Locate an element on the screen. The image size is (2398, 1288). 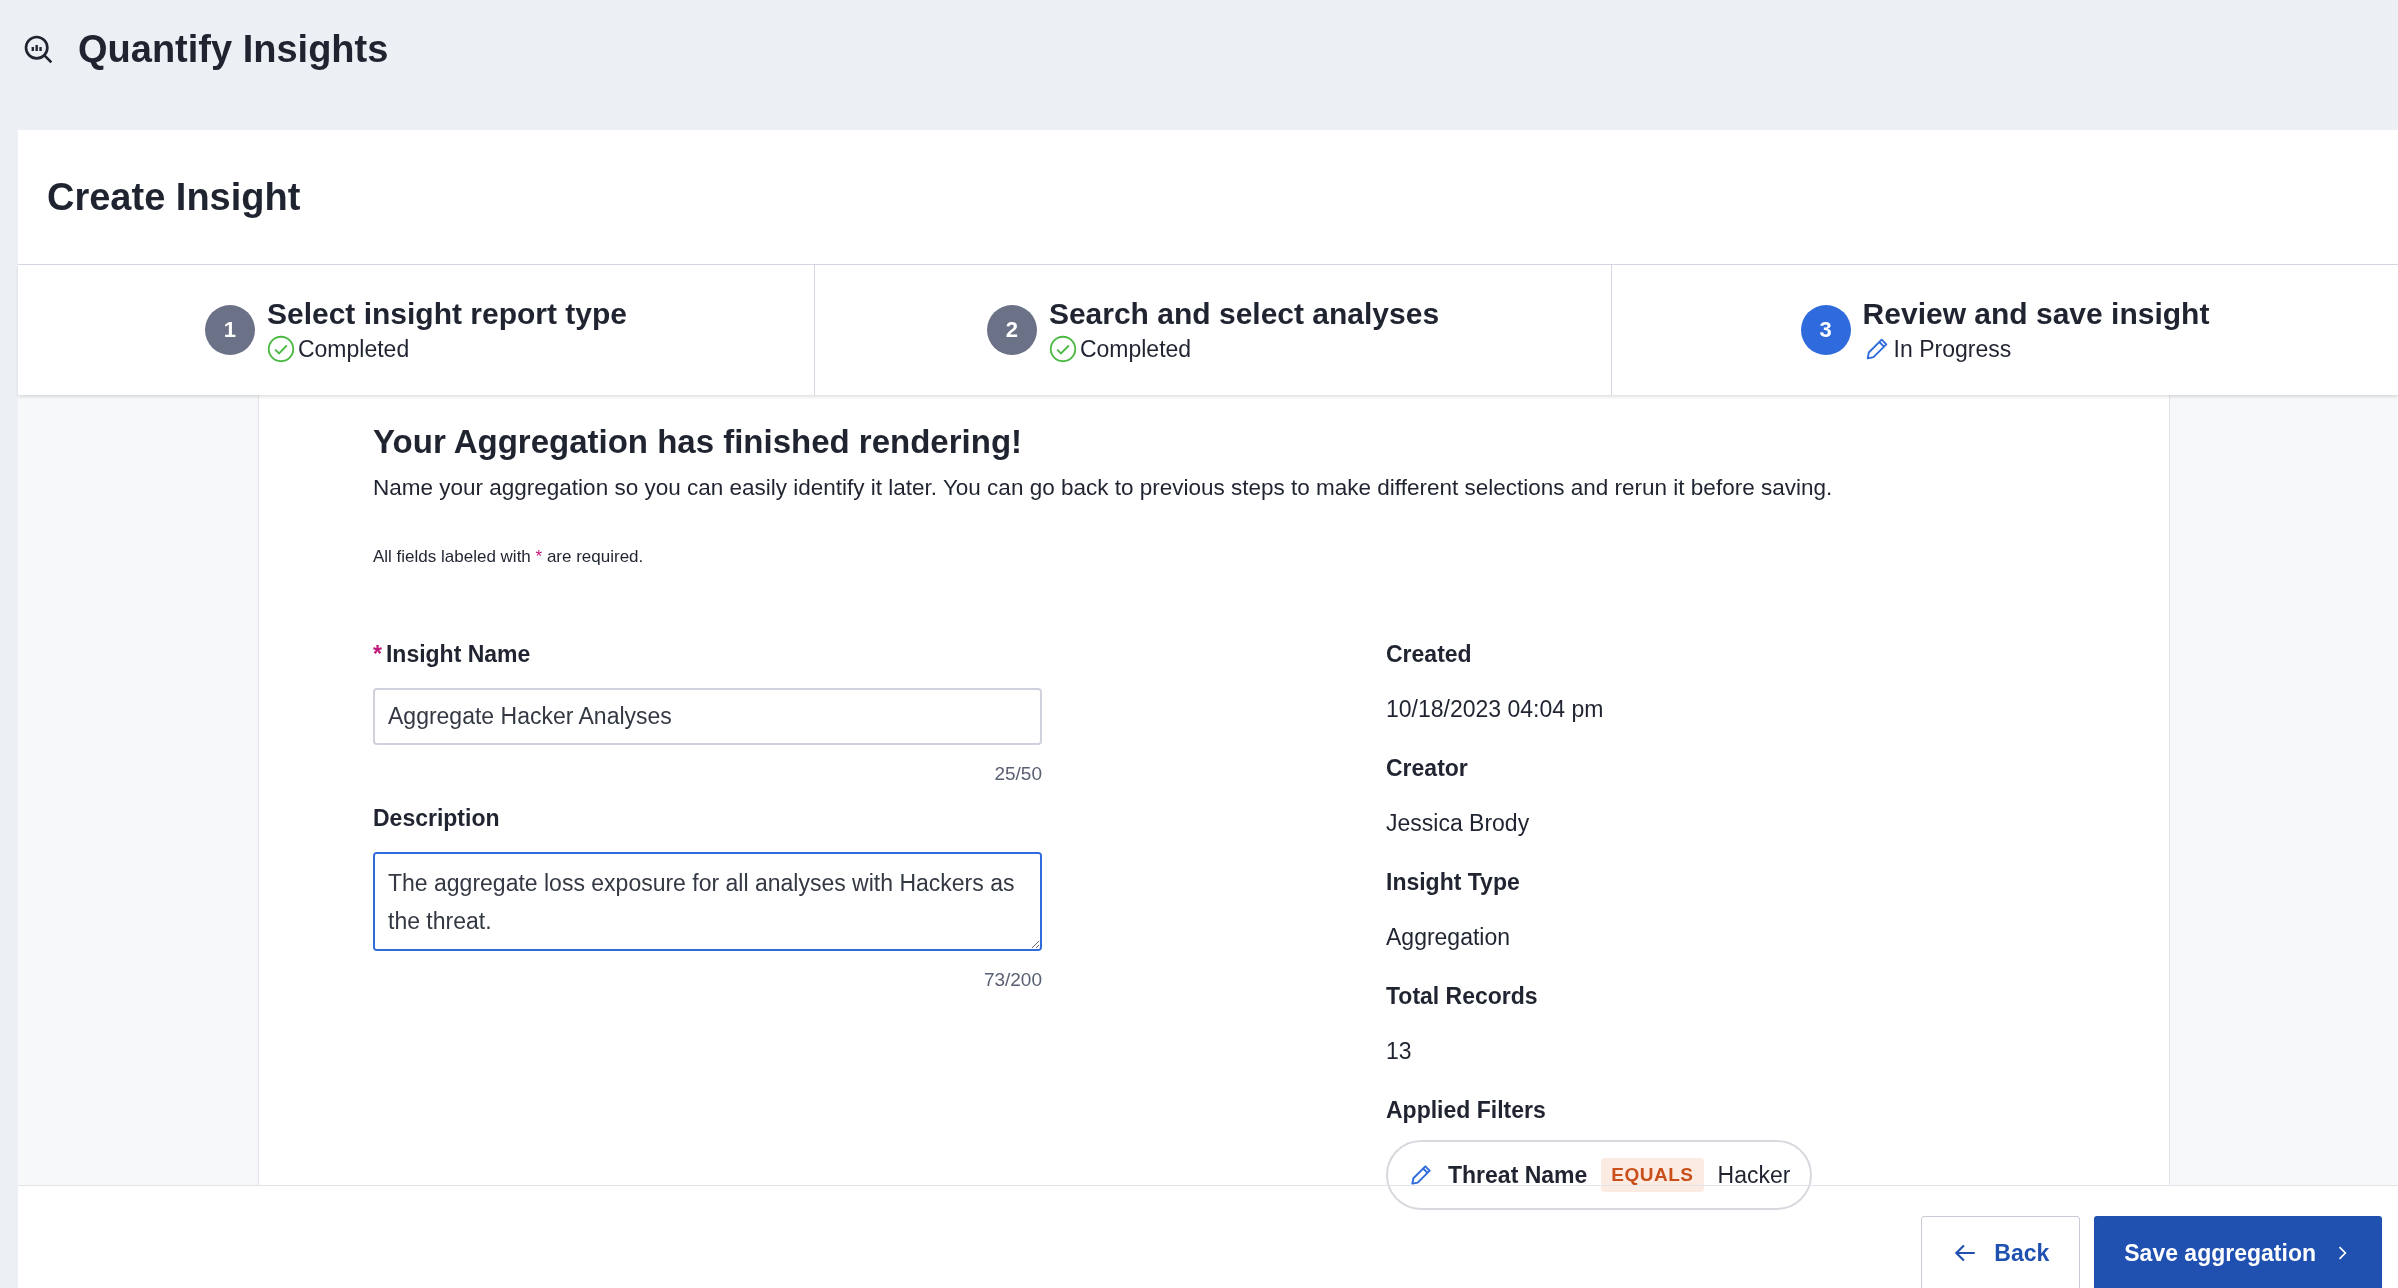
step-number: 1 is located at coordinates (229, 330).